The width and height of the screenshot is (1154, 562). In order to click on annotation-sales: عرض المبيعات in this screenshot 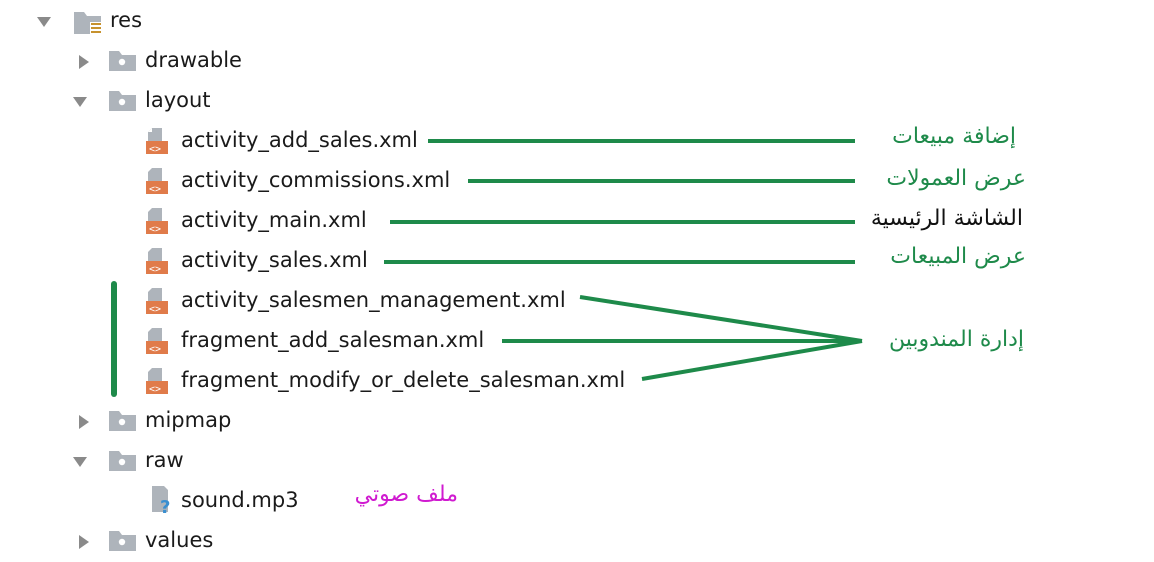, I will do `click(958, 256)`.